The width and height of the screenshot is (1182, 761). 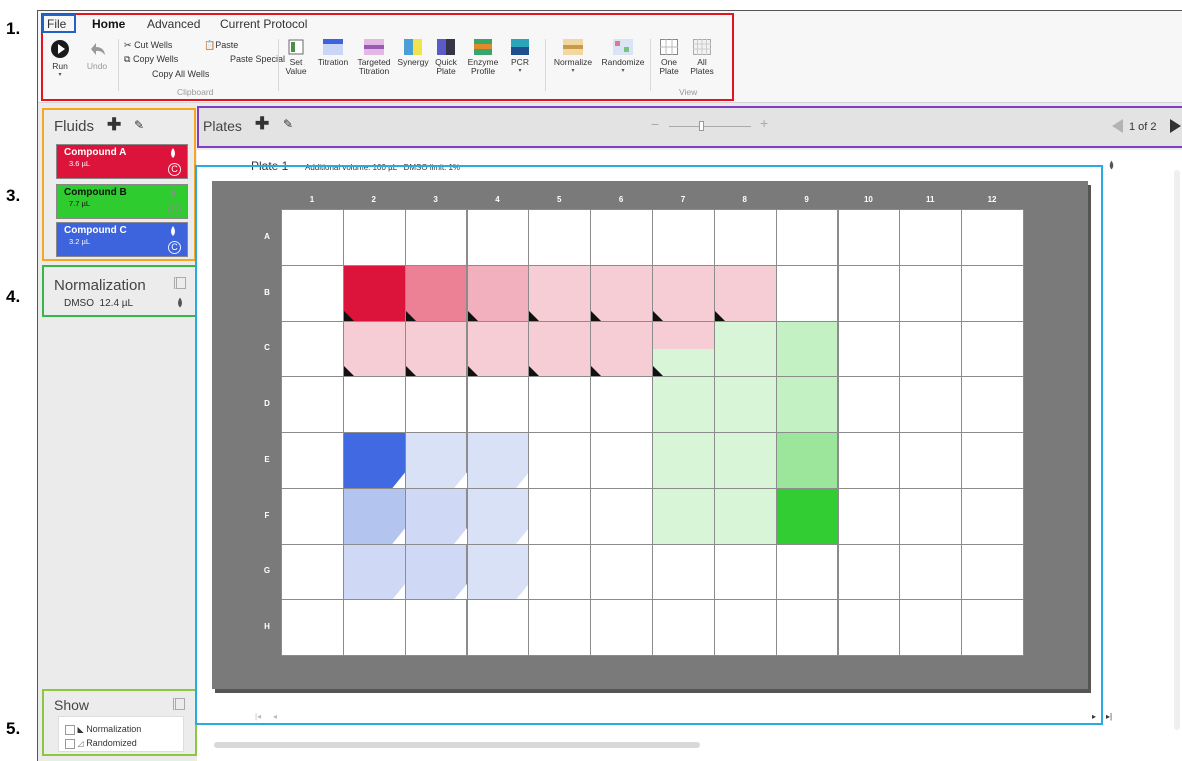 I want to click on quick-plate-button: Quick Plate, so click(x=446, y=57).